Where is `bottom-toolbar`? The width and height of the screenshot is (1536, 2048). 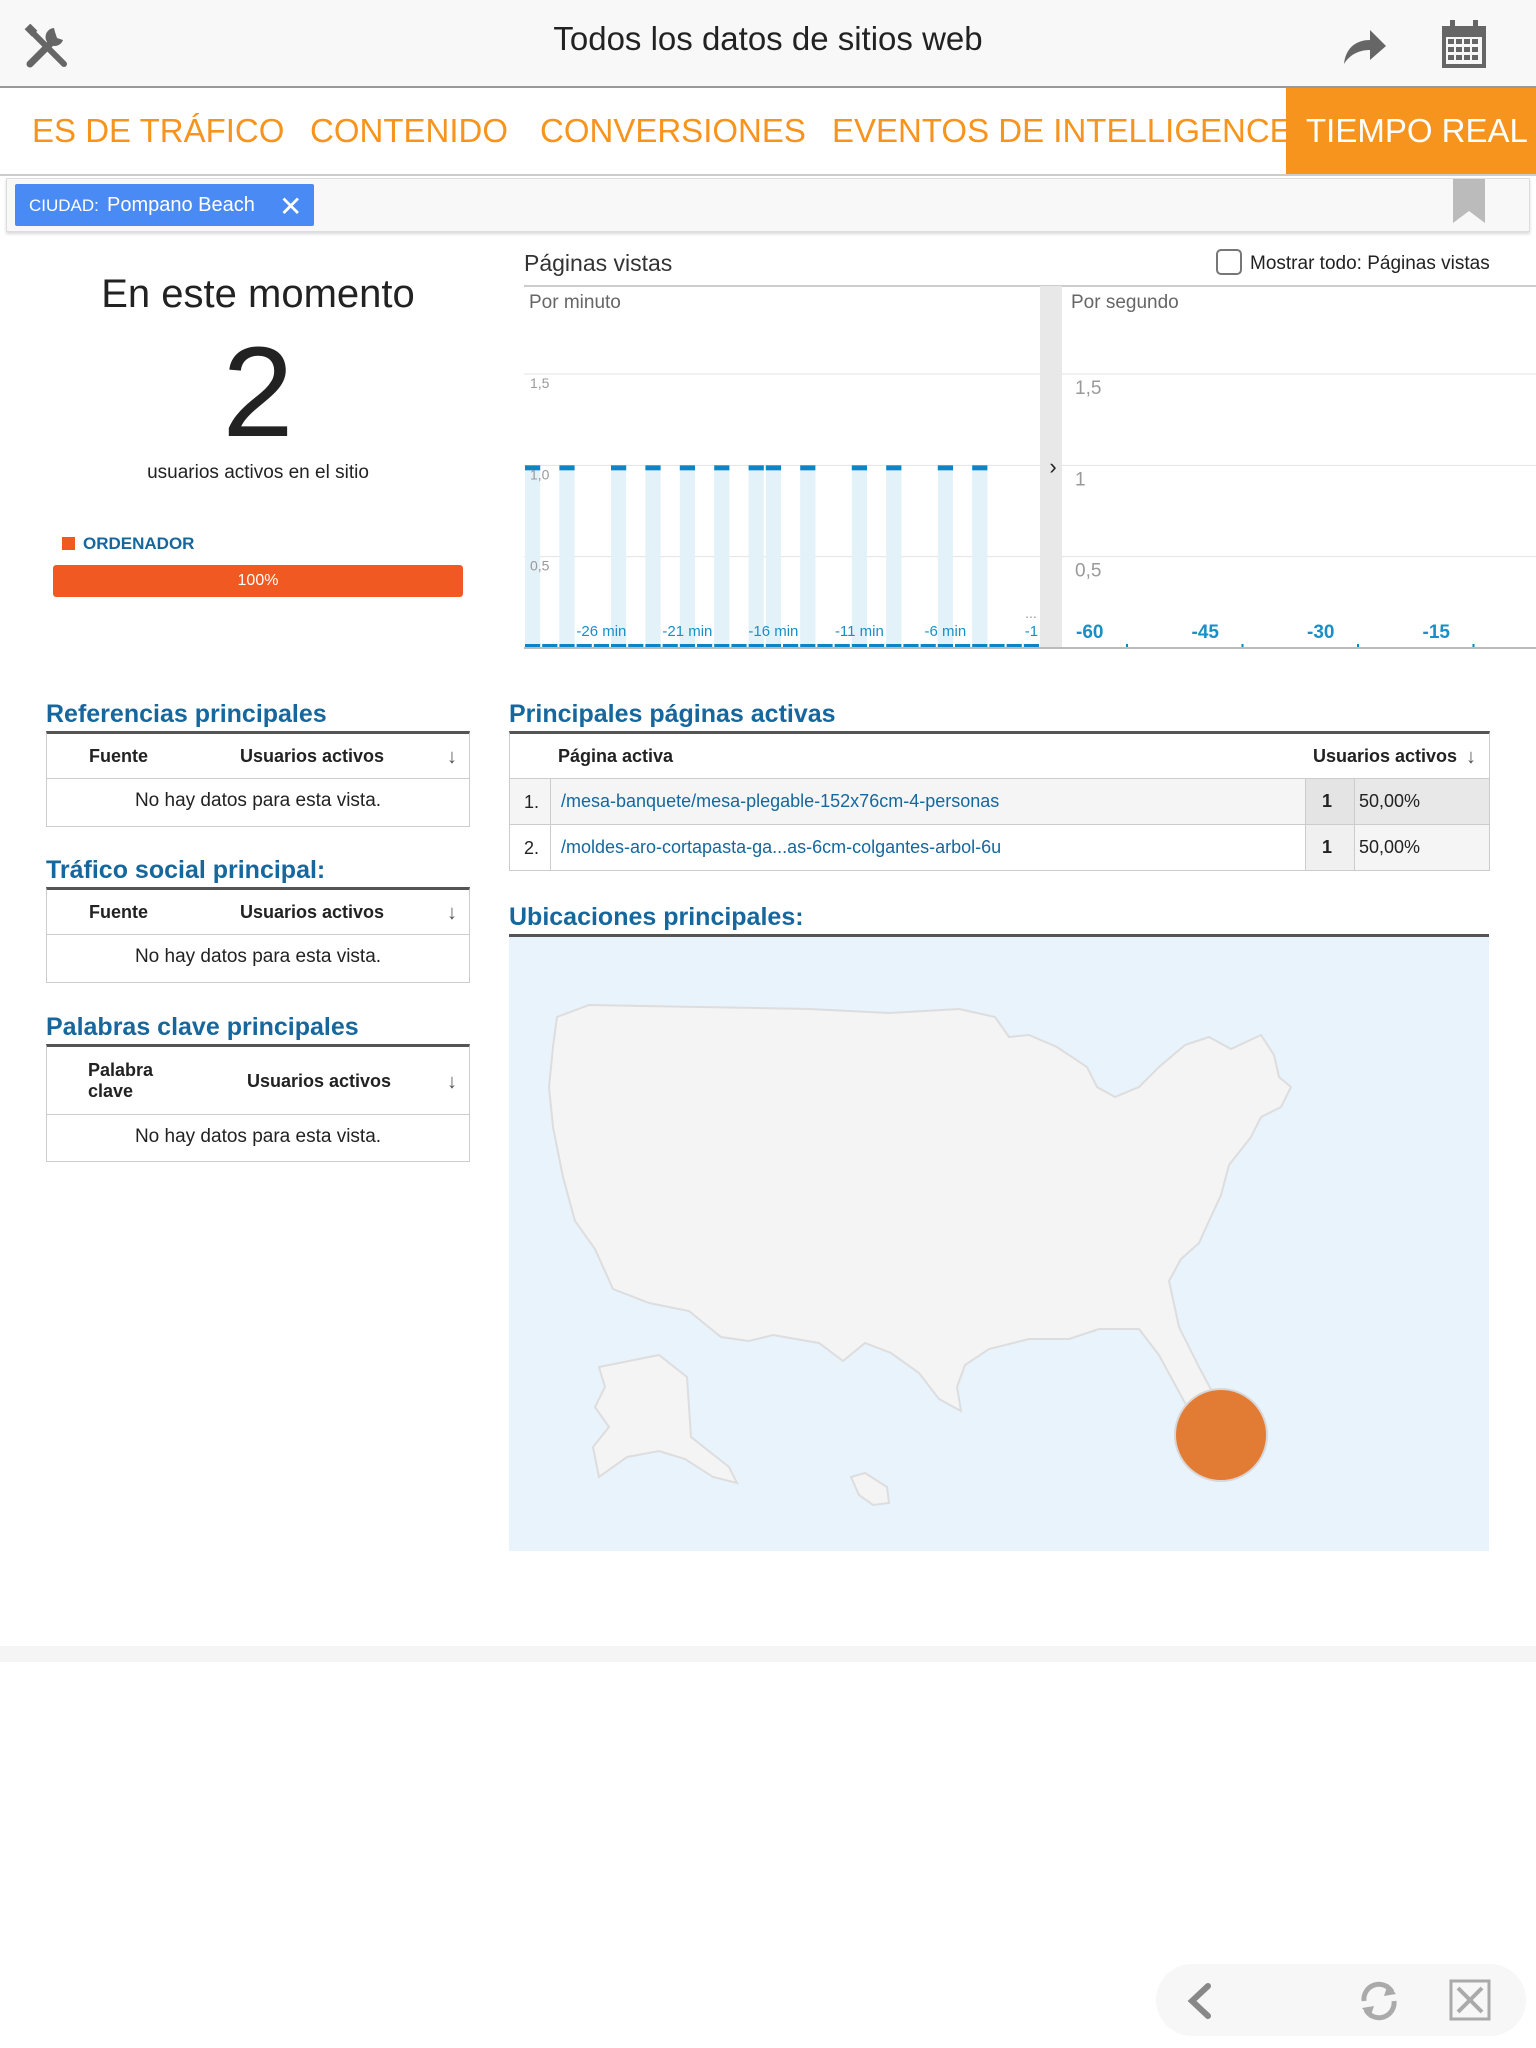 bottom-toolbar is located at coordinates (1341, 2000).